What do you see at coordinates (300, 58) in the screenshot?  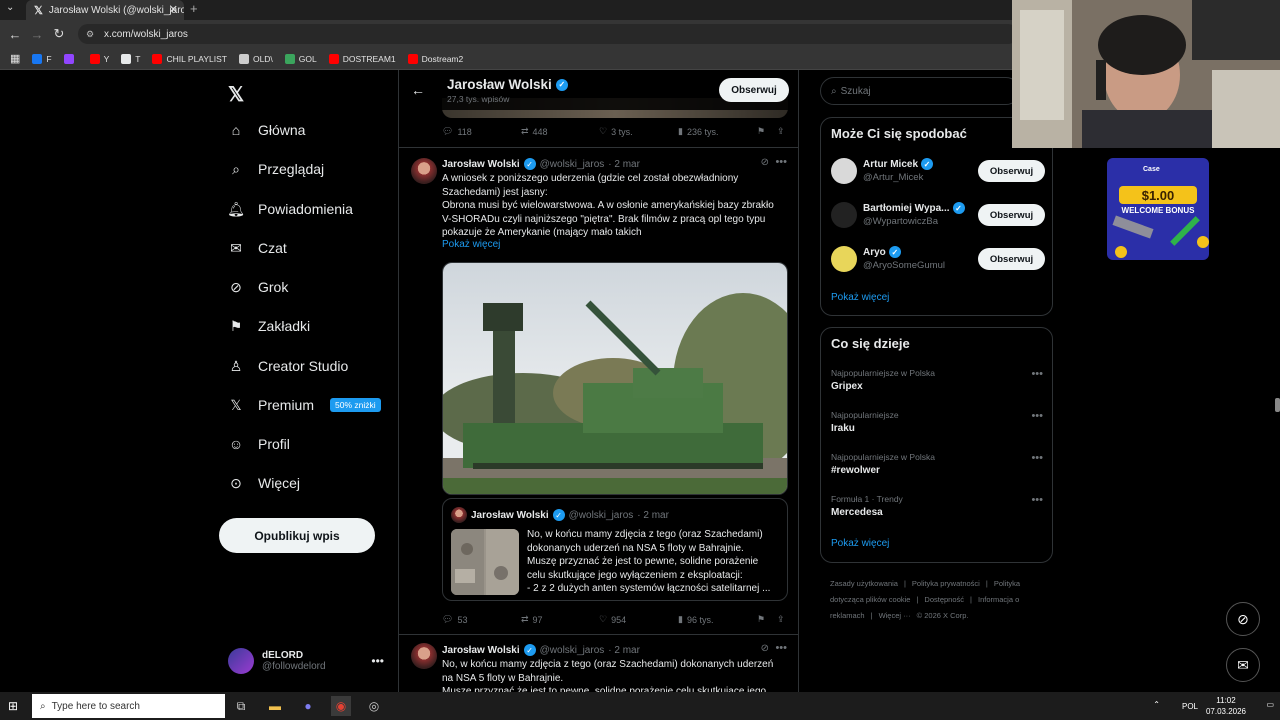 I see `bookmark-item: GOL` at bounding box center [300, 58].